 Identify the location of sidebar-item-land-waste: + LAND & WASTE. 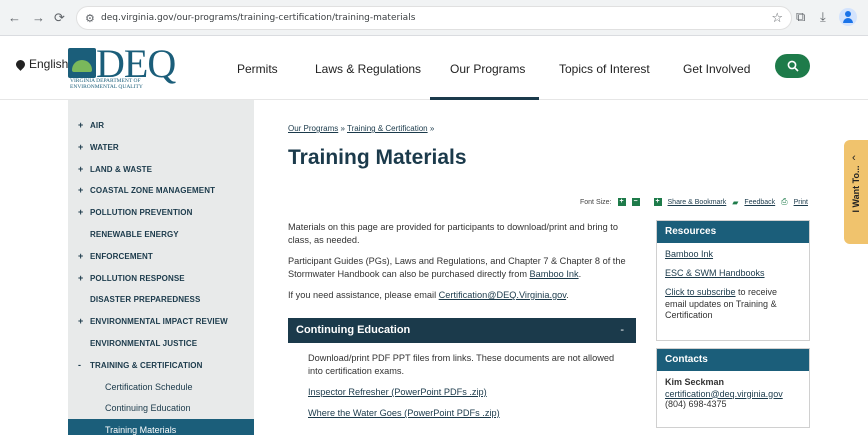
(161, 169).